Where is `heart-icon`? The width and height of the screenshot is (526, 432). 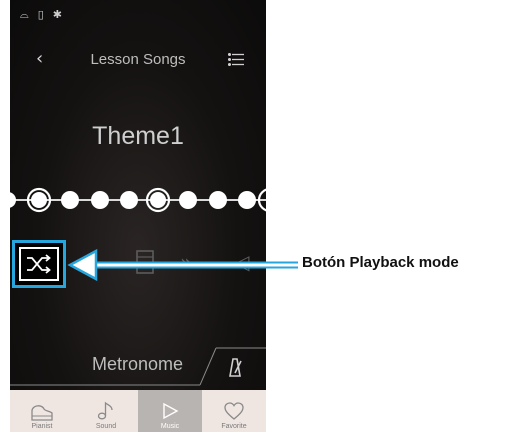 heart-icon is located at coordinates (234, 411).